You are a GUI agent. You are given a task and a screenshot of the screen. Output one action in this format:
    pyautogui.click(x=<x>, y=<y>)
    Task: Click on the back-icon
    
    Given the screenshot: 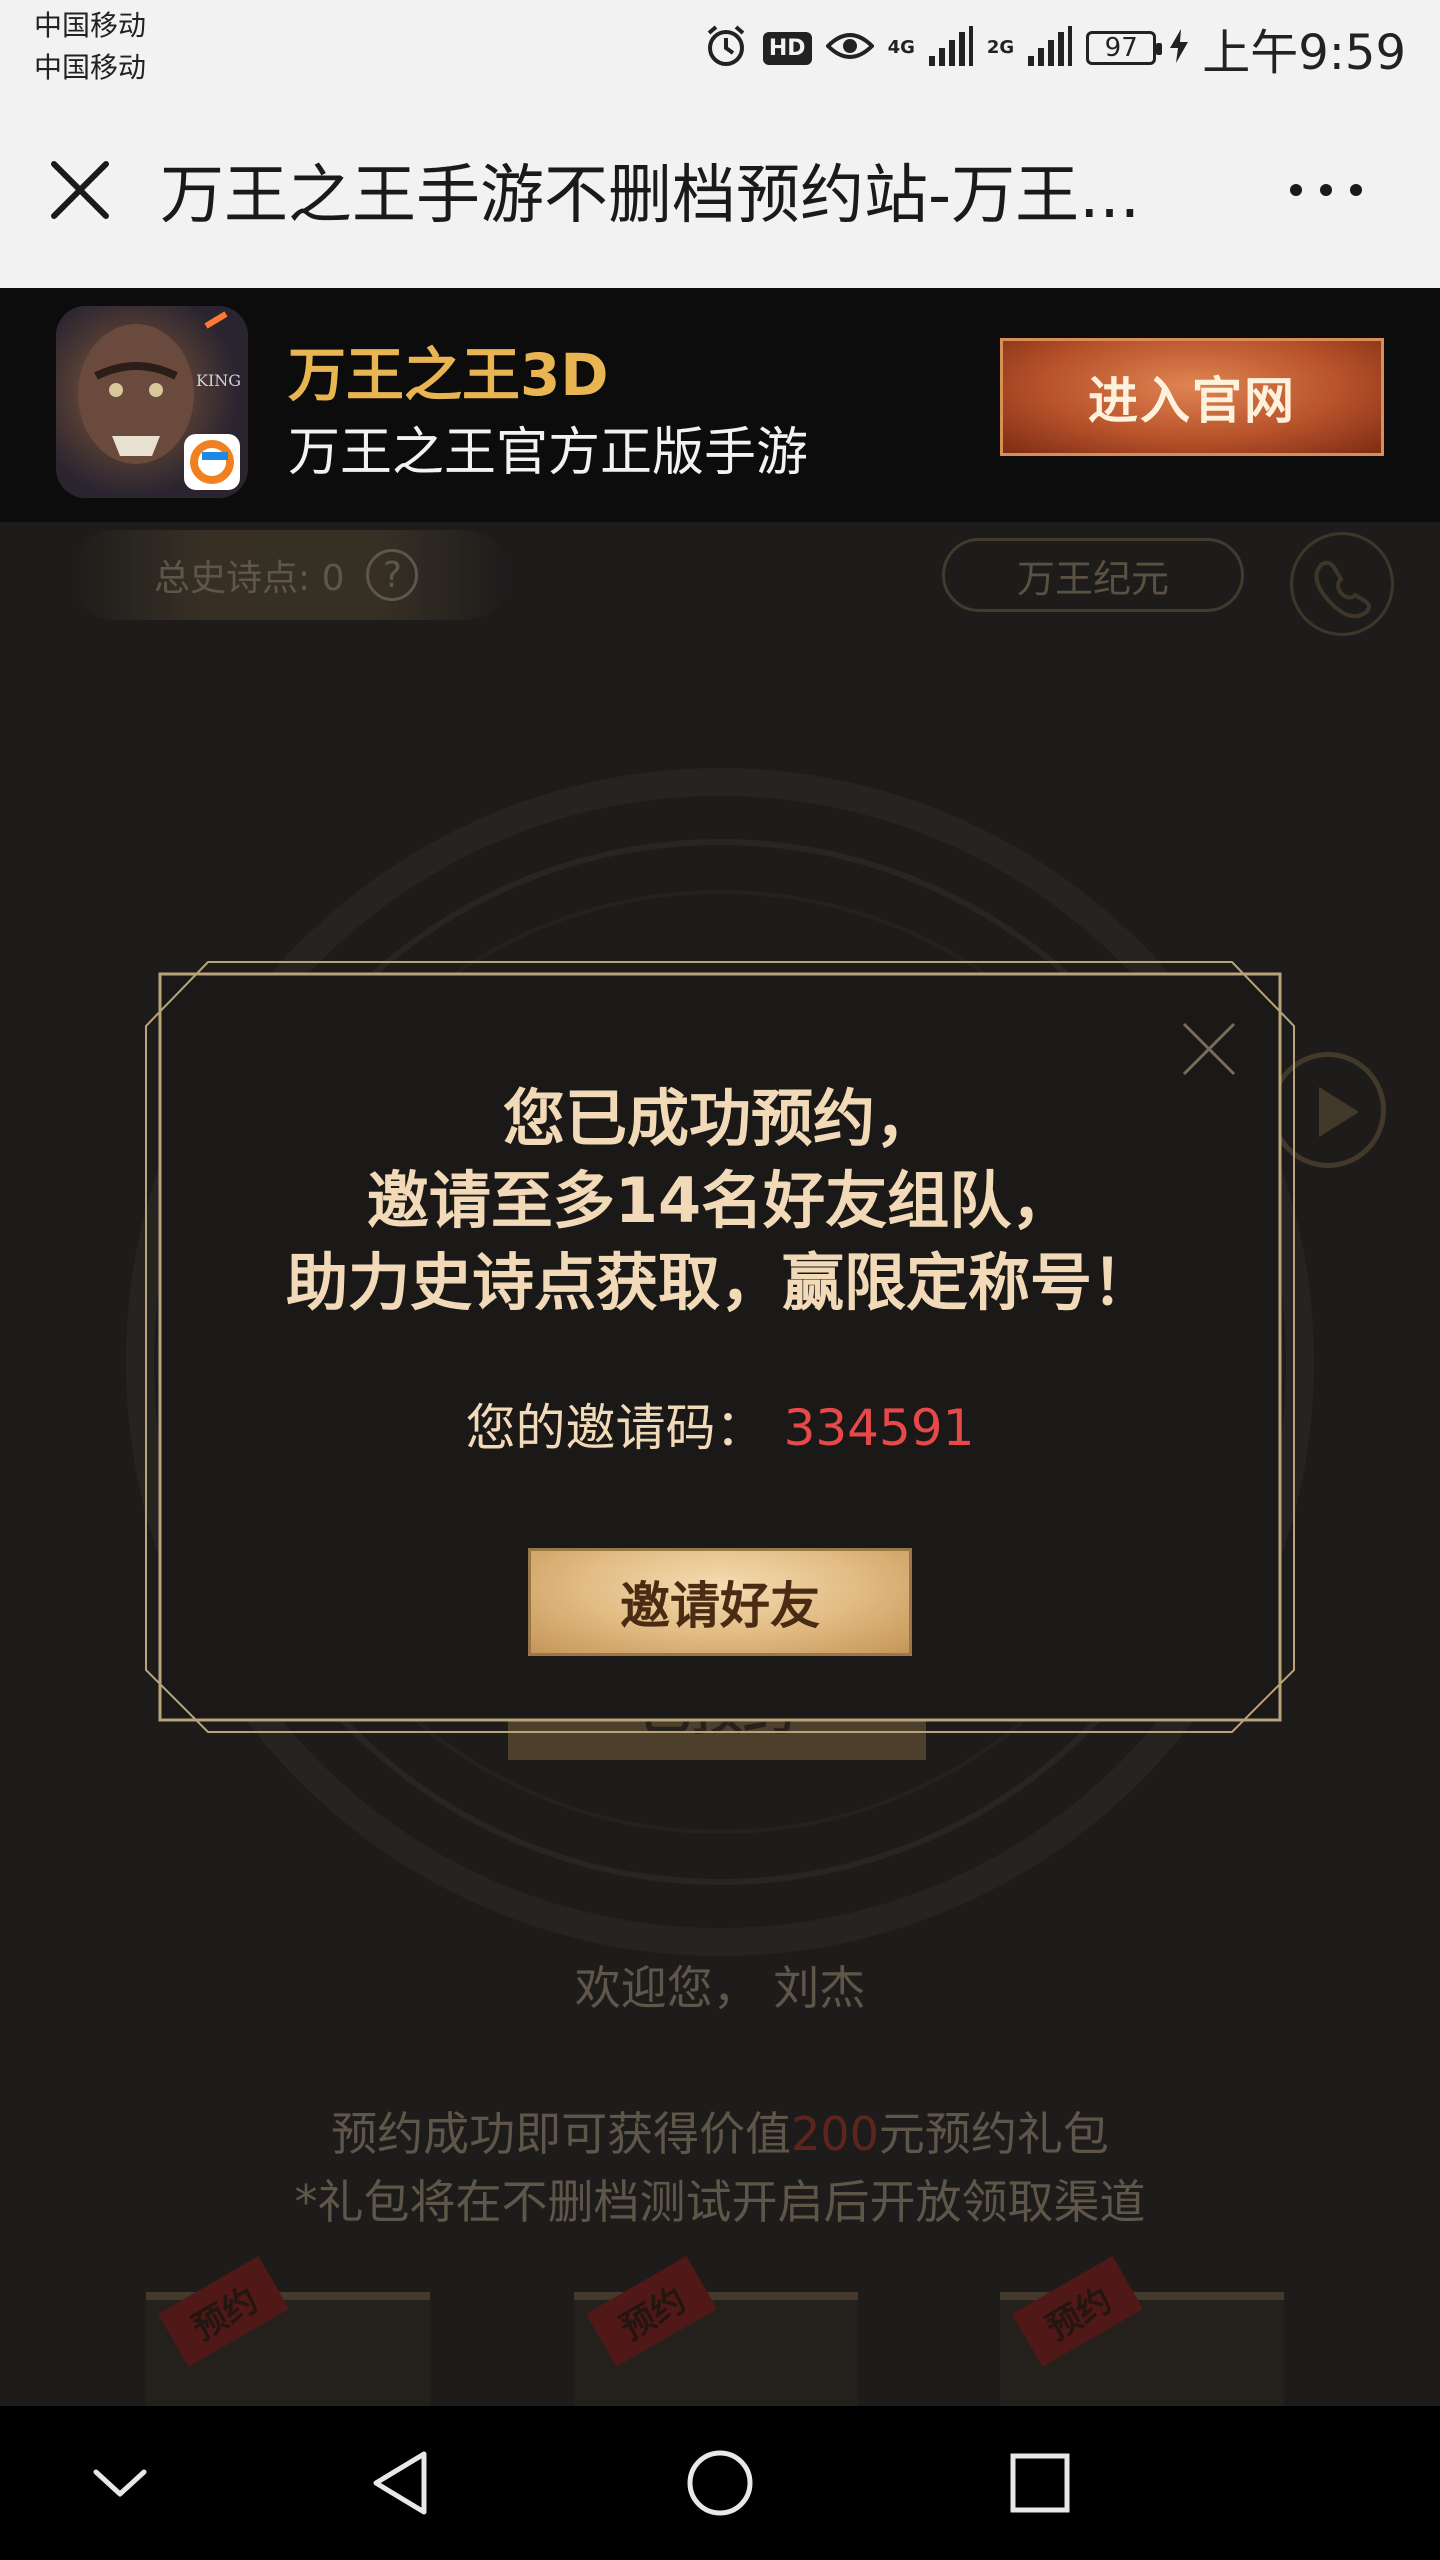 What is the action you would take?
    pyautogui.click(x=400, y=2483)
    